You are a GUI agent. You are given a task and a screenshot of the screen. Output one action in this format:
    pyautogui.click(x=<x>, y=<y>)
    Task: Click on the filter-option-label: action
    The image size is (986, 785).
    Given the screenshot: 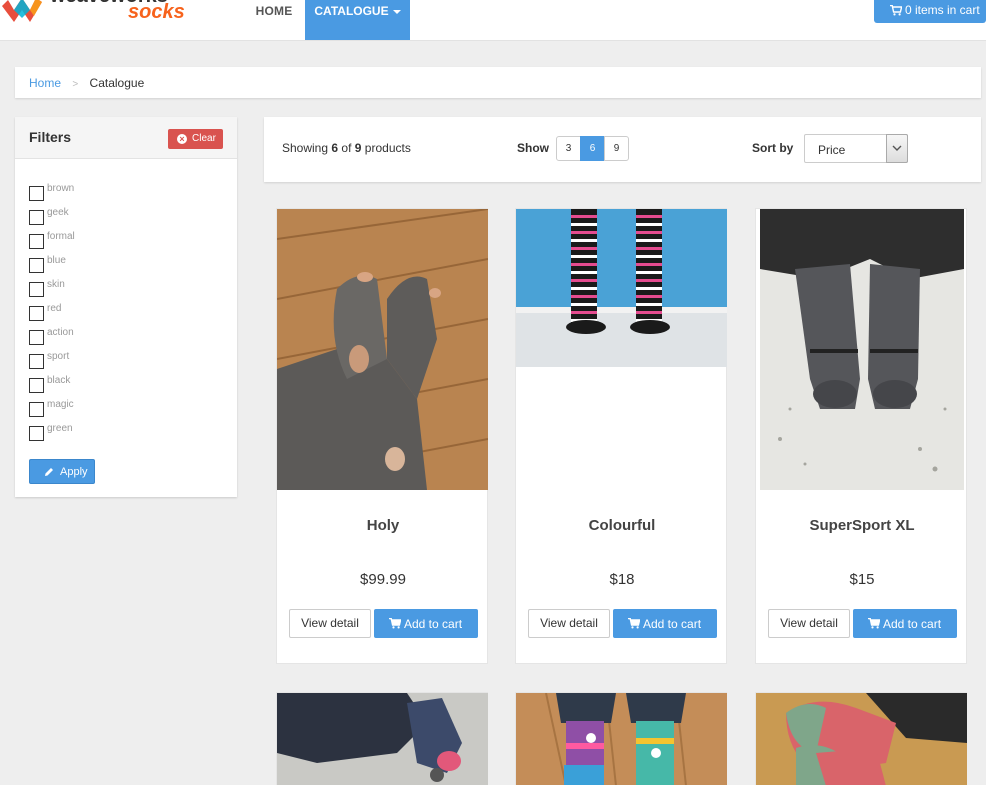 What is the action you would take?
    pyautogui.click(x=60, y=332)
    